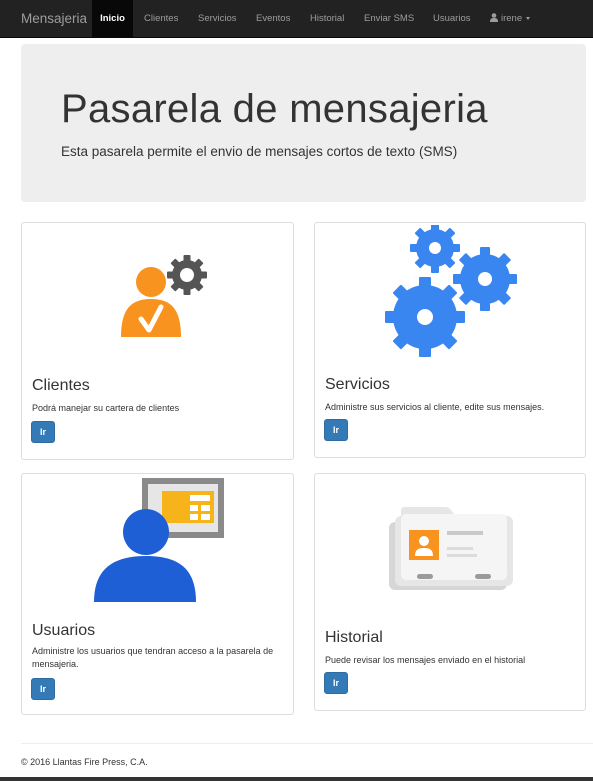 The image size is (593, 781). I want to click on nav-user-label: irene, so click(512, 18).